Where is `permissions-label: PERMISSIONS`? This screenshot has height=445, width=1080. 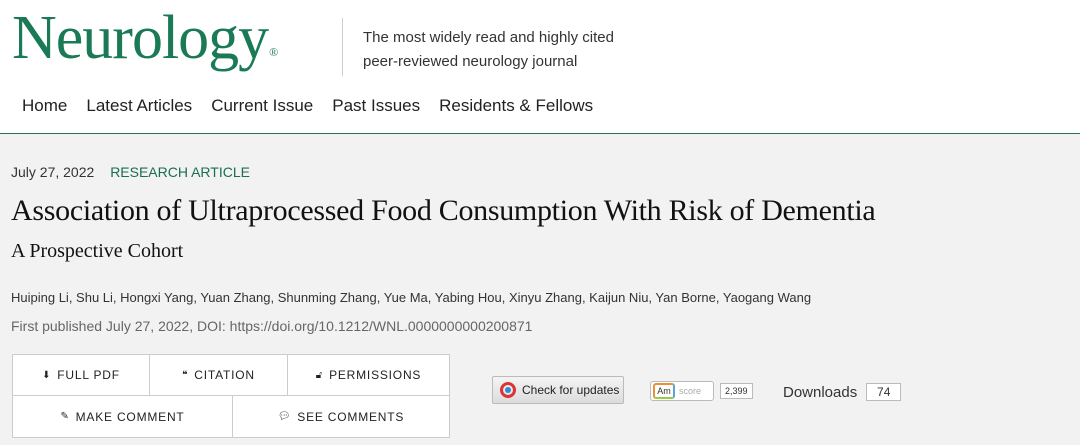
permissions-label: PERMISSIONS is located at coordinates (375, 375).